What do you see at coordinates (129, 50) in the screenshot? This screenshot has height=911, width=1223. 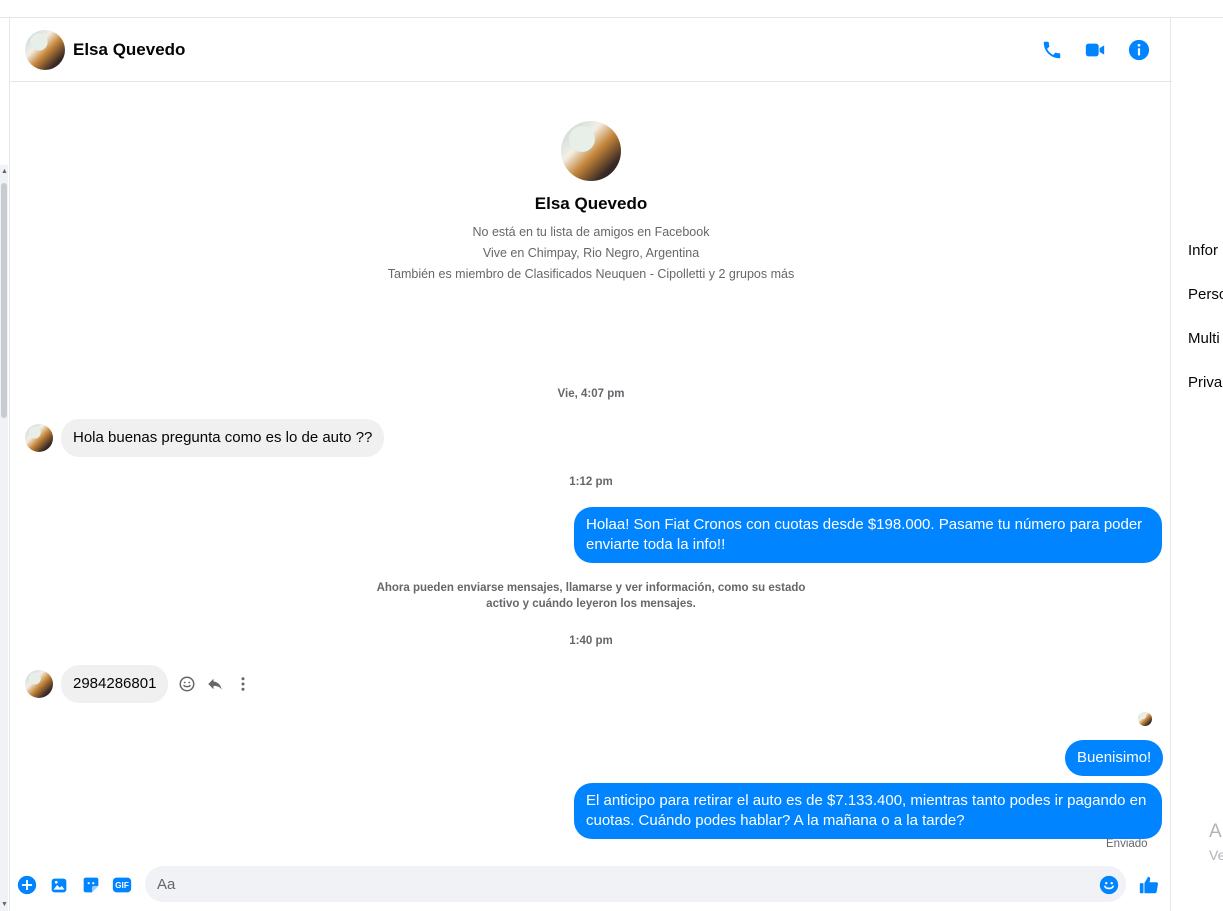 I see `contact-name: Elsa Quevedo` at bounding box center [129, 50].